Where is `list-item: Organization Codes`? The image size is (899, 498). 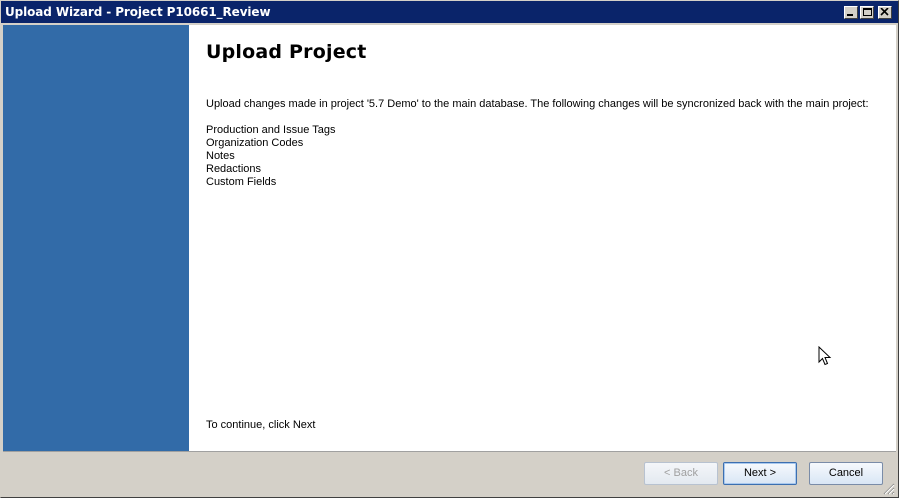 list-item: Organization Codes is located at coordinates (255, 143).